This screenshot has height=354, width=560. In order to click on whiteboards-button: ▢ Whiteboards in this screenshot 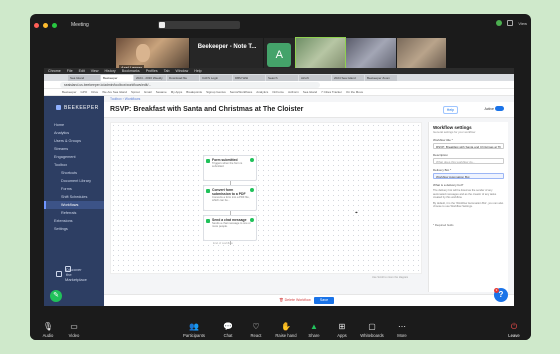, I will do `click(372, 330)`.